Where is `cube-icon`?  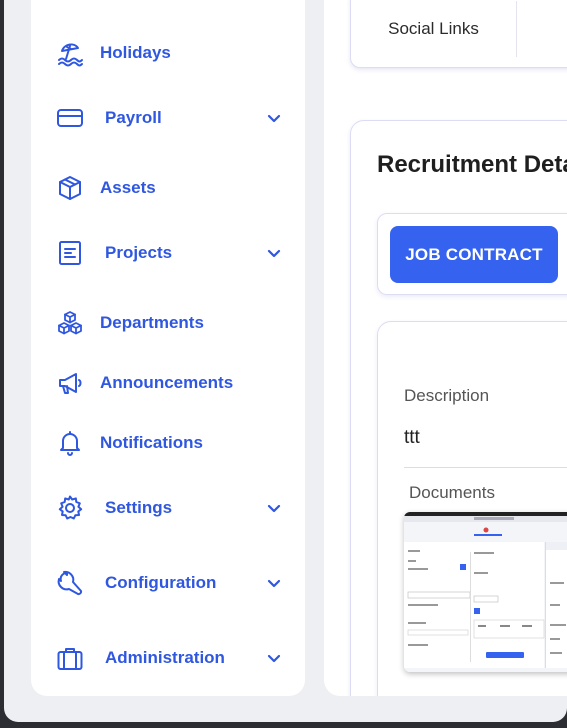
cube-icon is located at coordinates (70, 188).